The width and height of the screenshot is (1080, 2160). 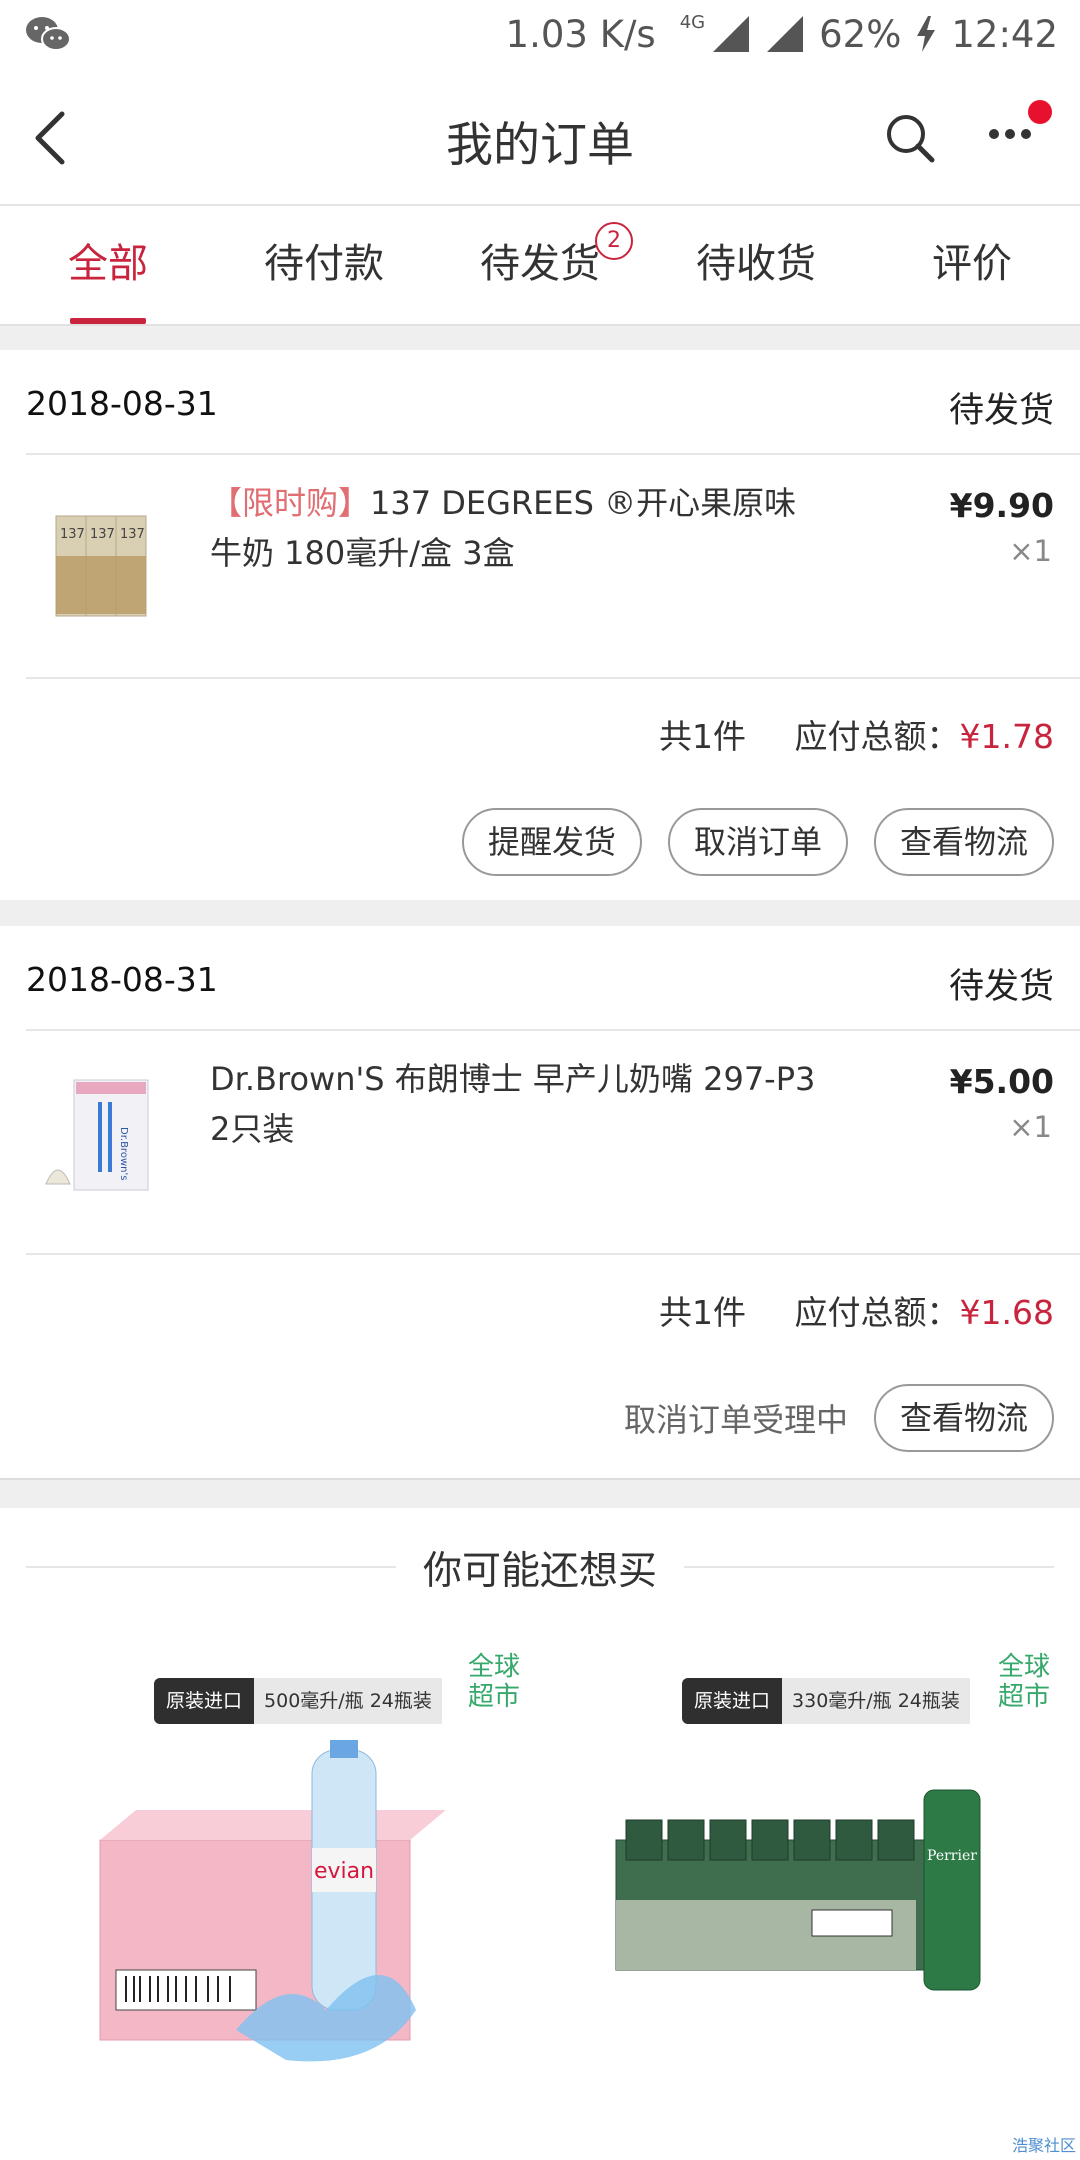 What do you see at coordinates (101, 561) in the screenshot?
I see `product-image-milk: 137 137 137` at bounding box center [101, 561].